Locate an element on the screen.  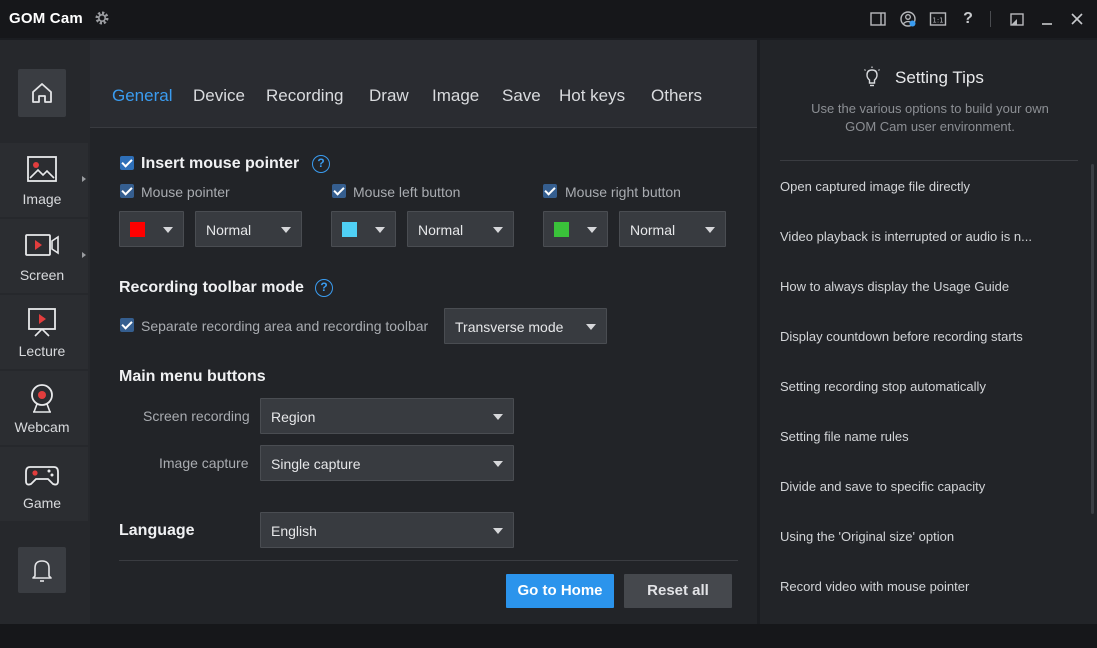
left-nav: Image Screen Lecture Webcam Game is located at coordinates (45, 332).